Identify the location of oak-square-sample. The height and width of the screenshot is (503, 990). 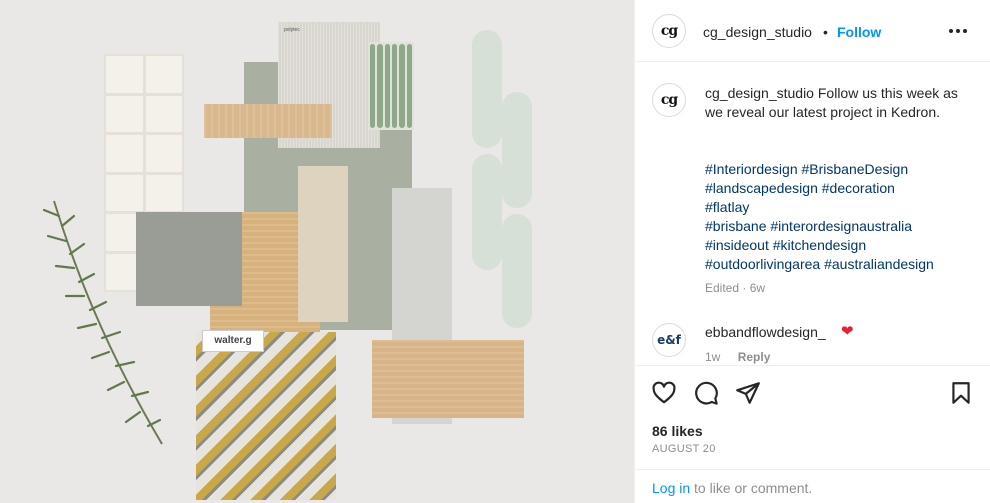
(448, 379).